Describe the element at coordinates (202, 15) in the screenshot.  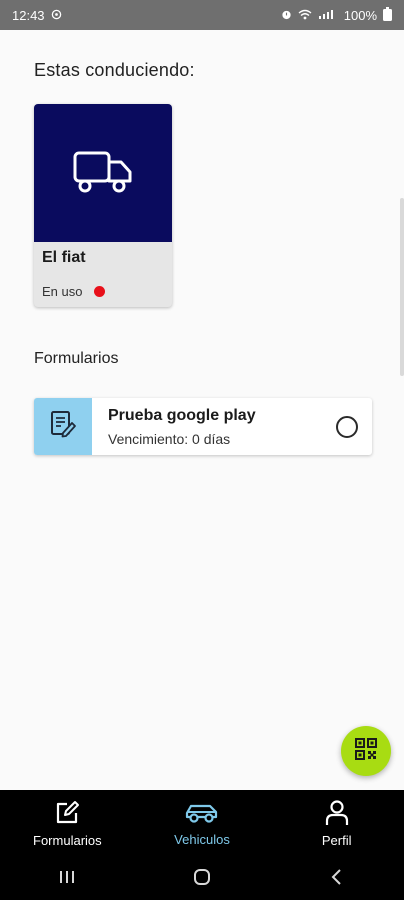
I see `status-bar: 12:43 100%` at that location.